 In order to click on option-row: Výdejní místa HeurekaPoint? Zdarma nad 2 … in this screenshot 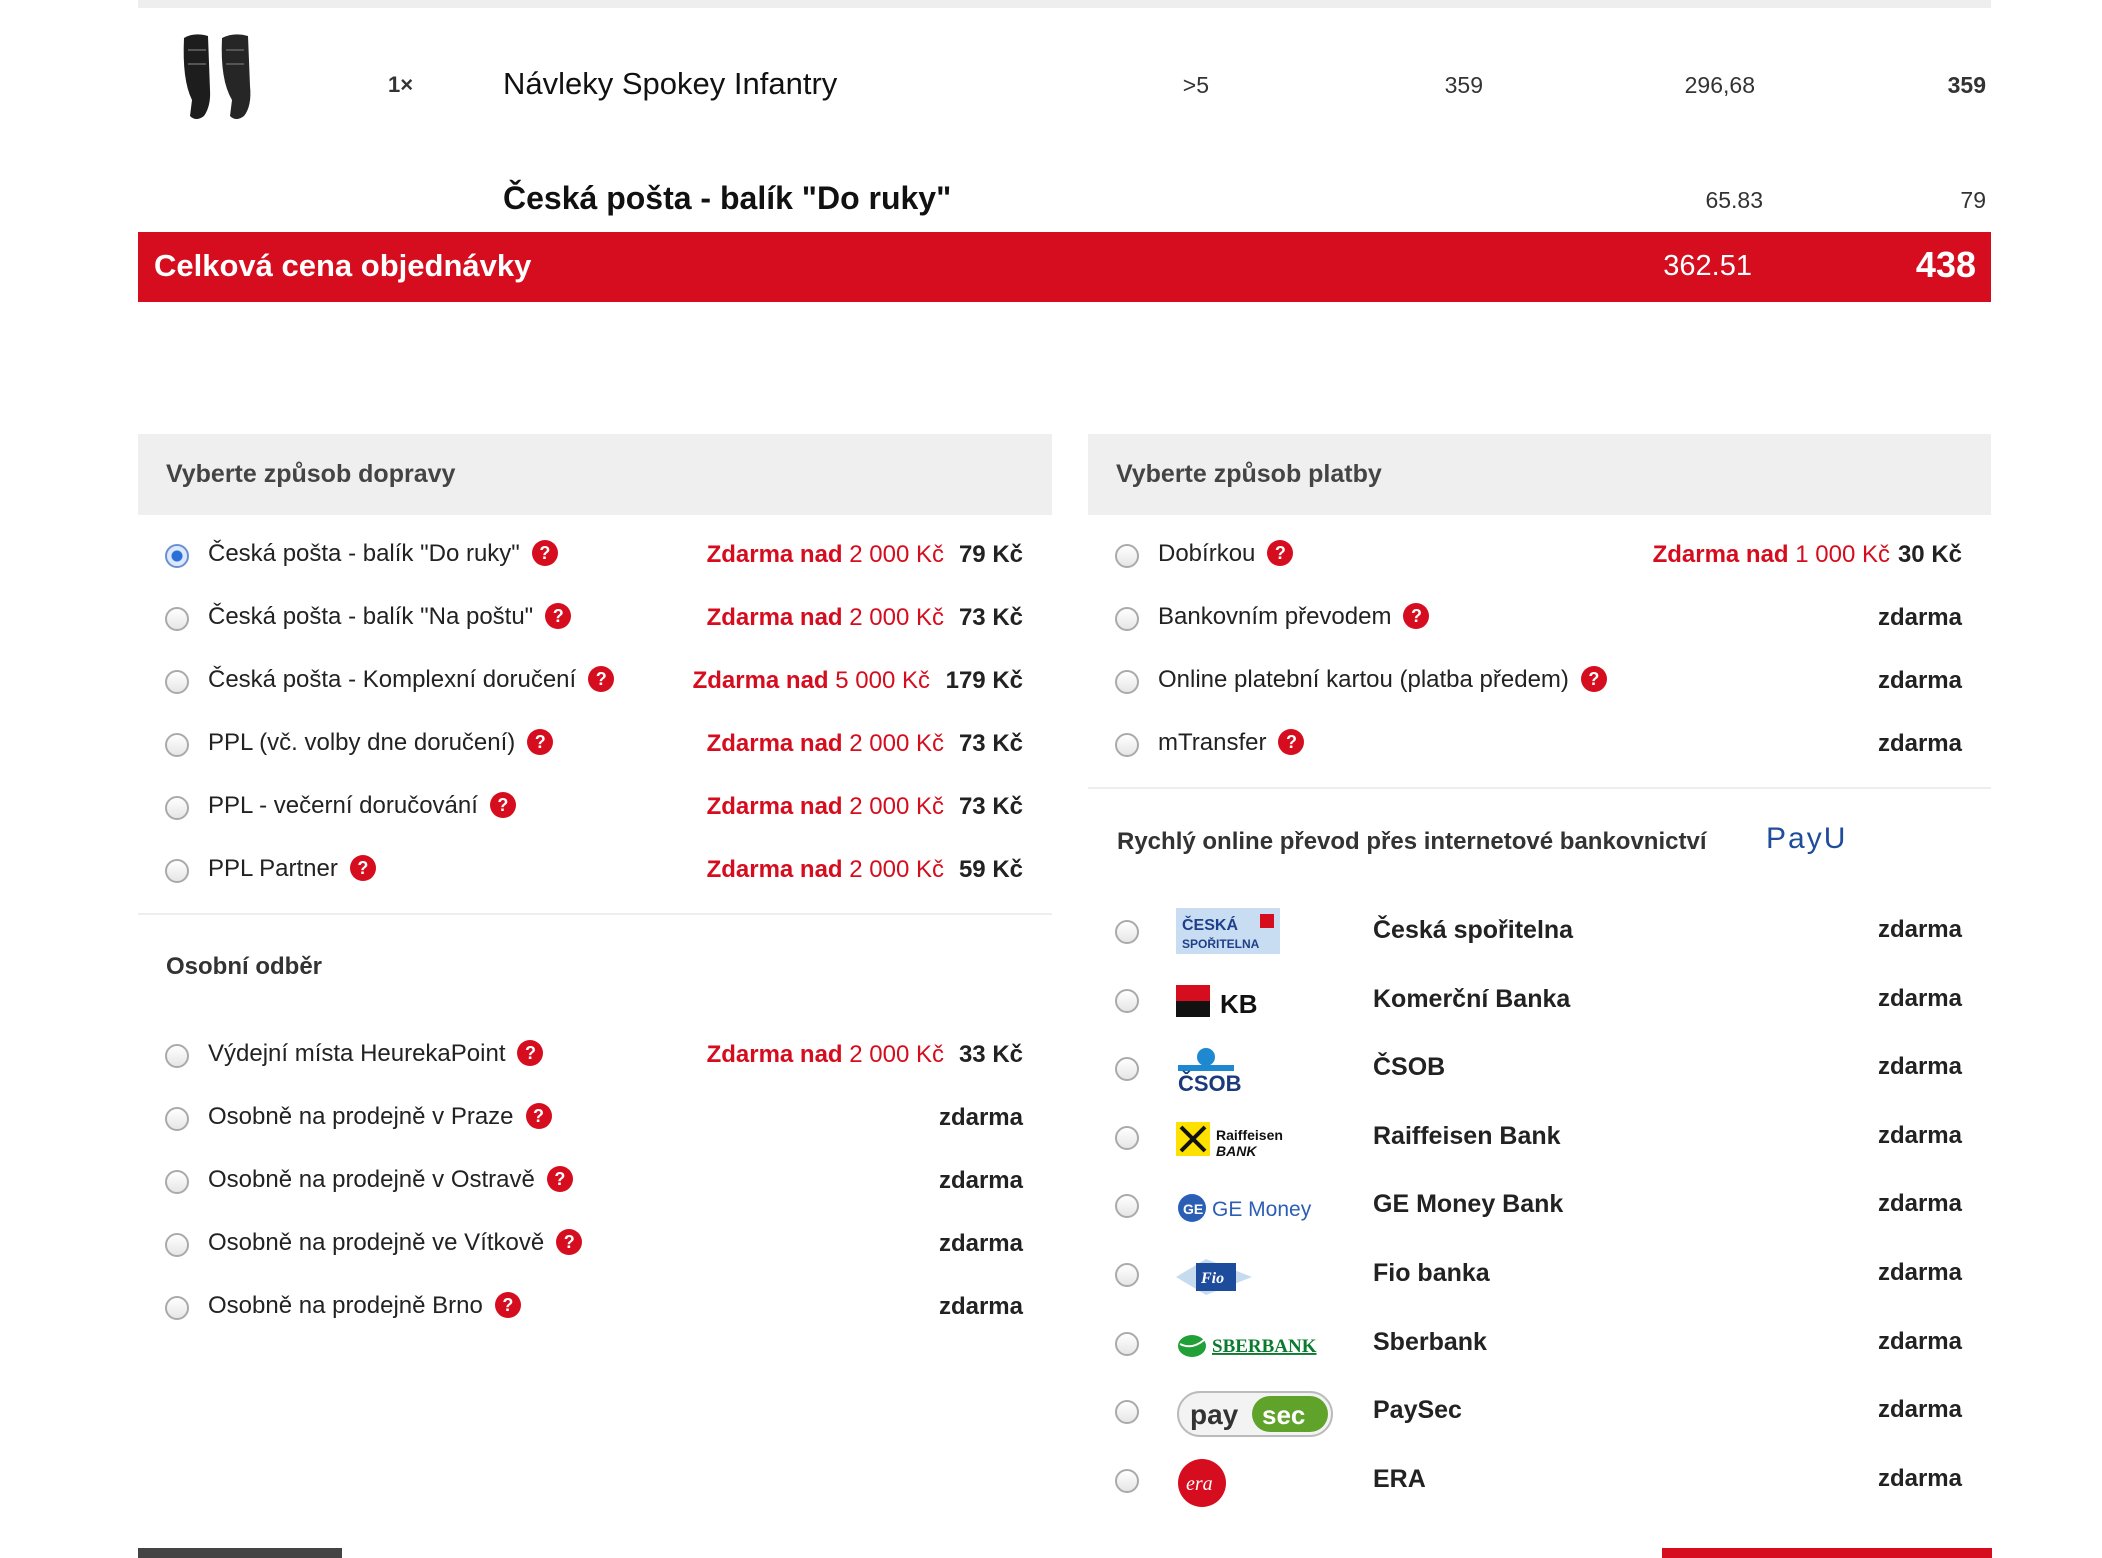, I will do `click(595, 1056)`.